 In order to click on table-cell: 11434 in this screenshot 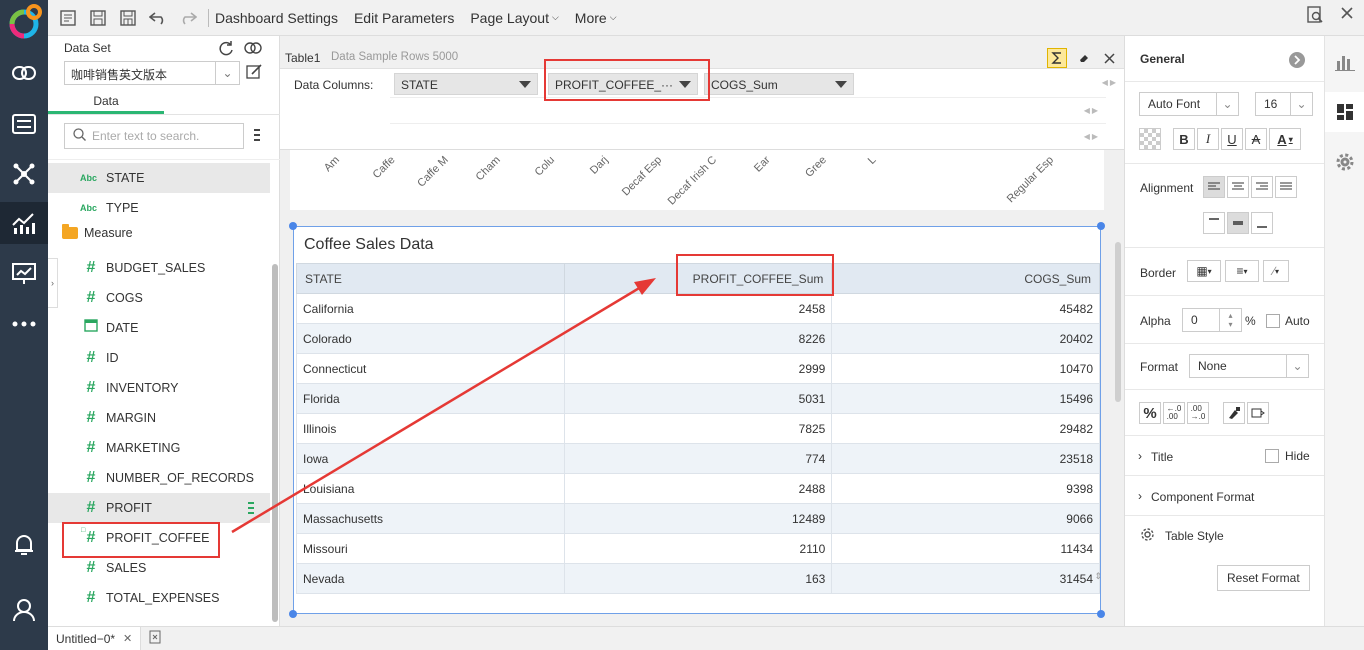, I will do `click(965, 548)`.